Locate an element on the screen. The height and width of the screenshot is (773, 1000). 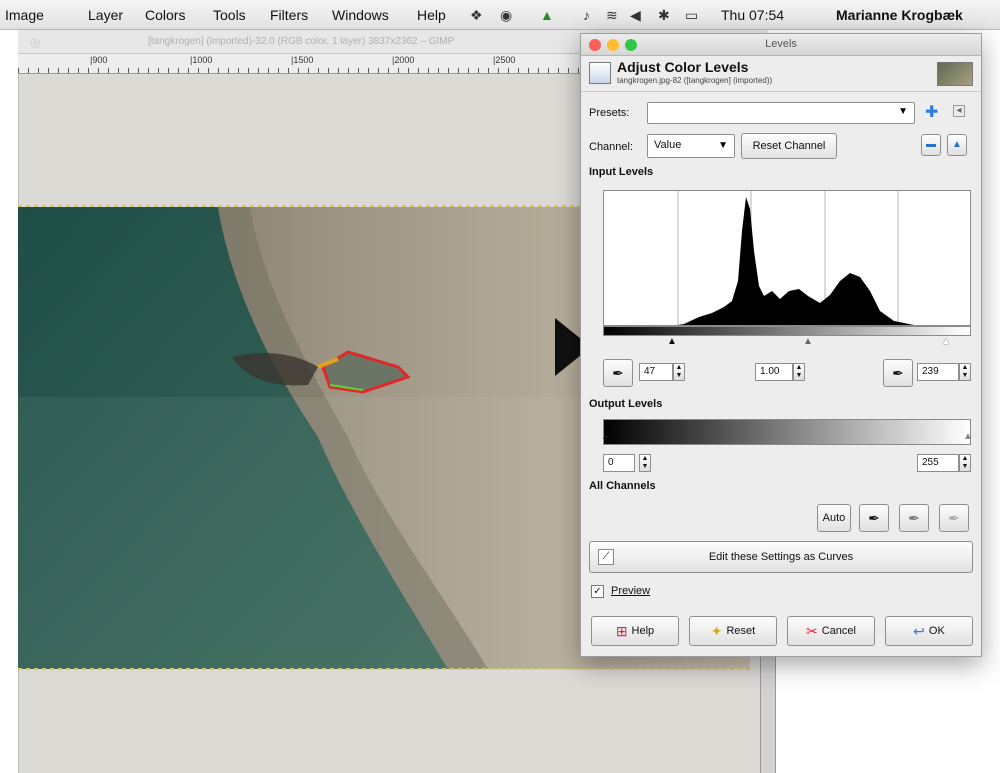
help-icon: ⊞ is located at coordinates (621, 630).